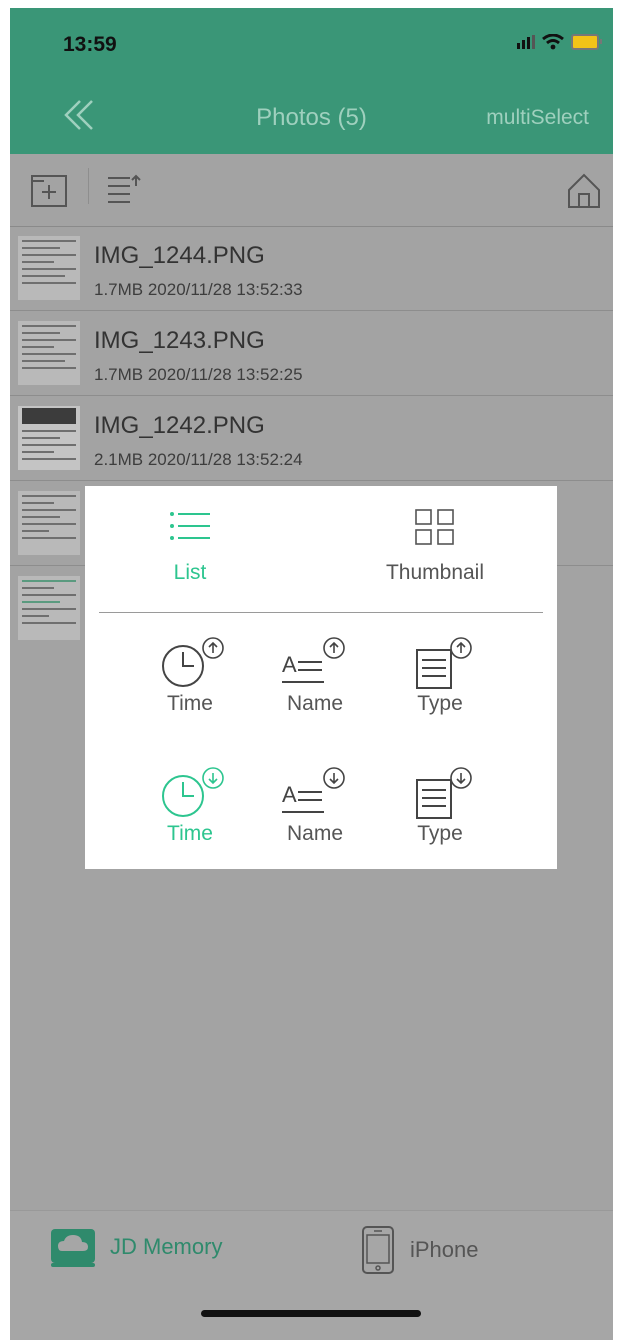  What do you see at coordinates (434, 527) in the screenshot?
I see `grid-icon` at bounding box center [434, 527].